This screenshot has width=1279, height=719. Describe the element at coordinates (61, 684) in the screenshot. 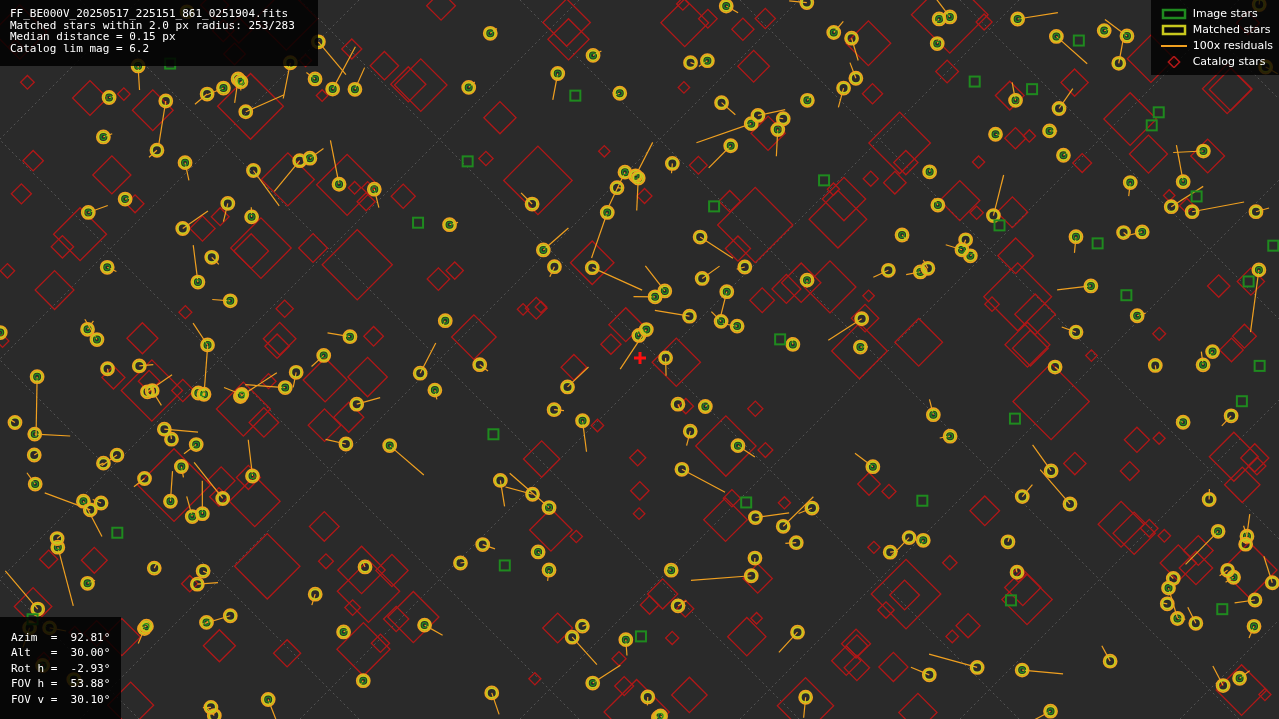

I see `pointing-line: FOV h = 53.88°` at that location.